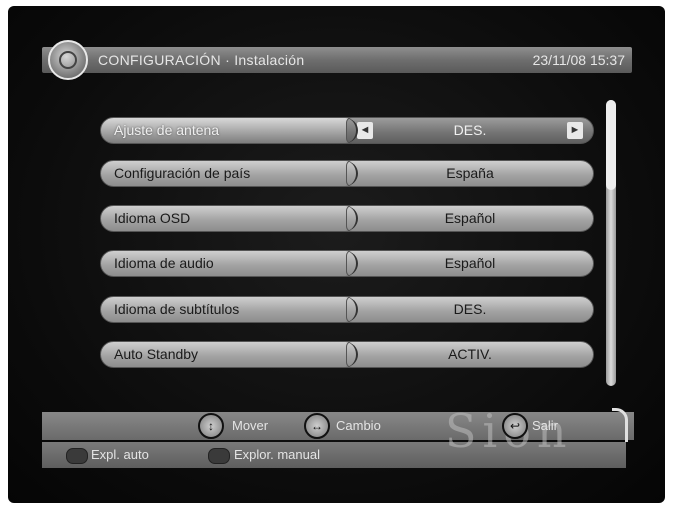  I want to click on green-button-icon, so click(219, 456).